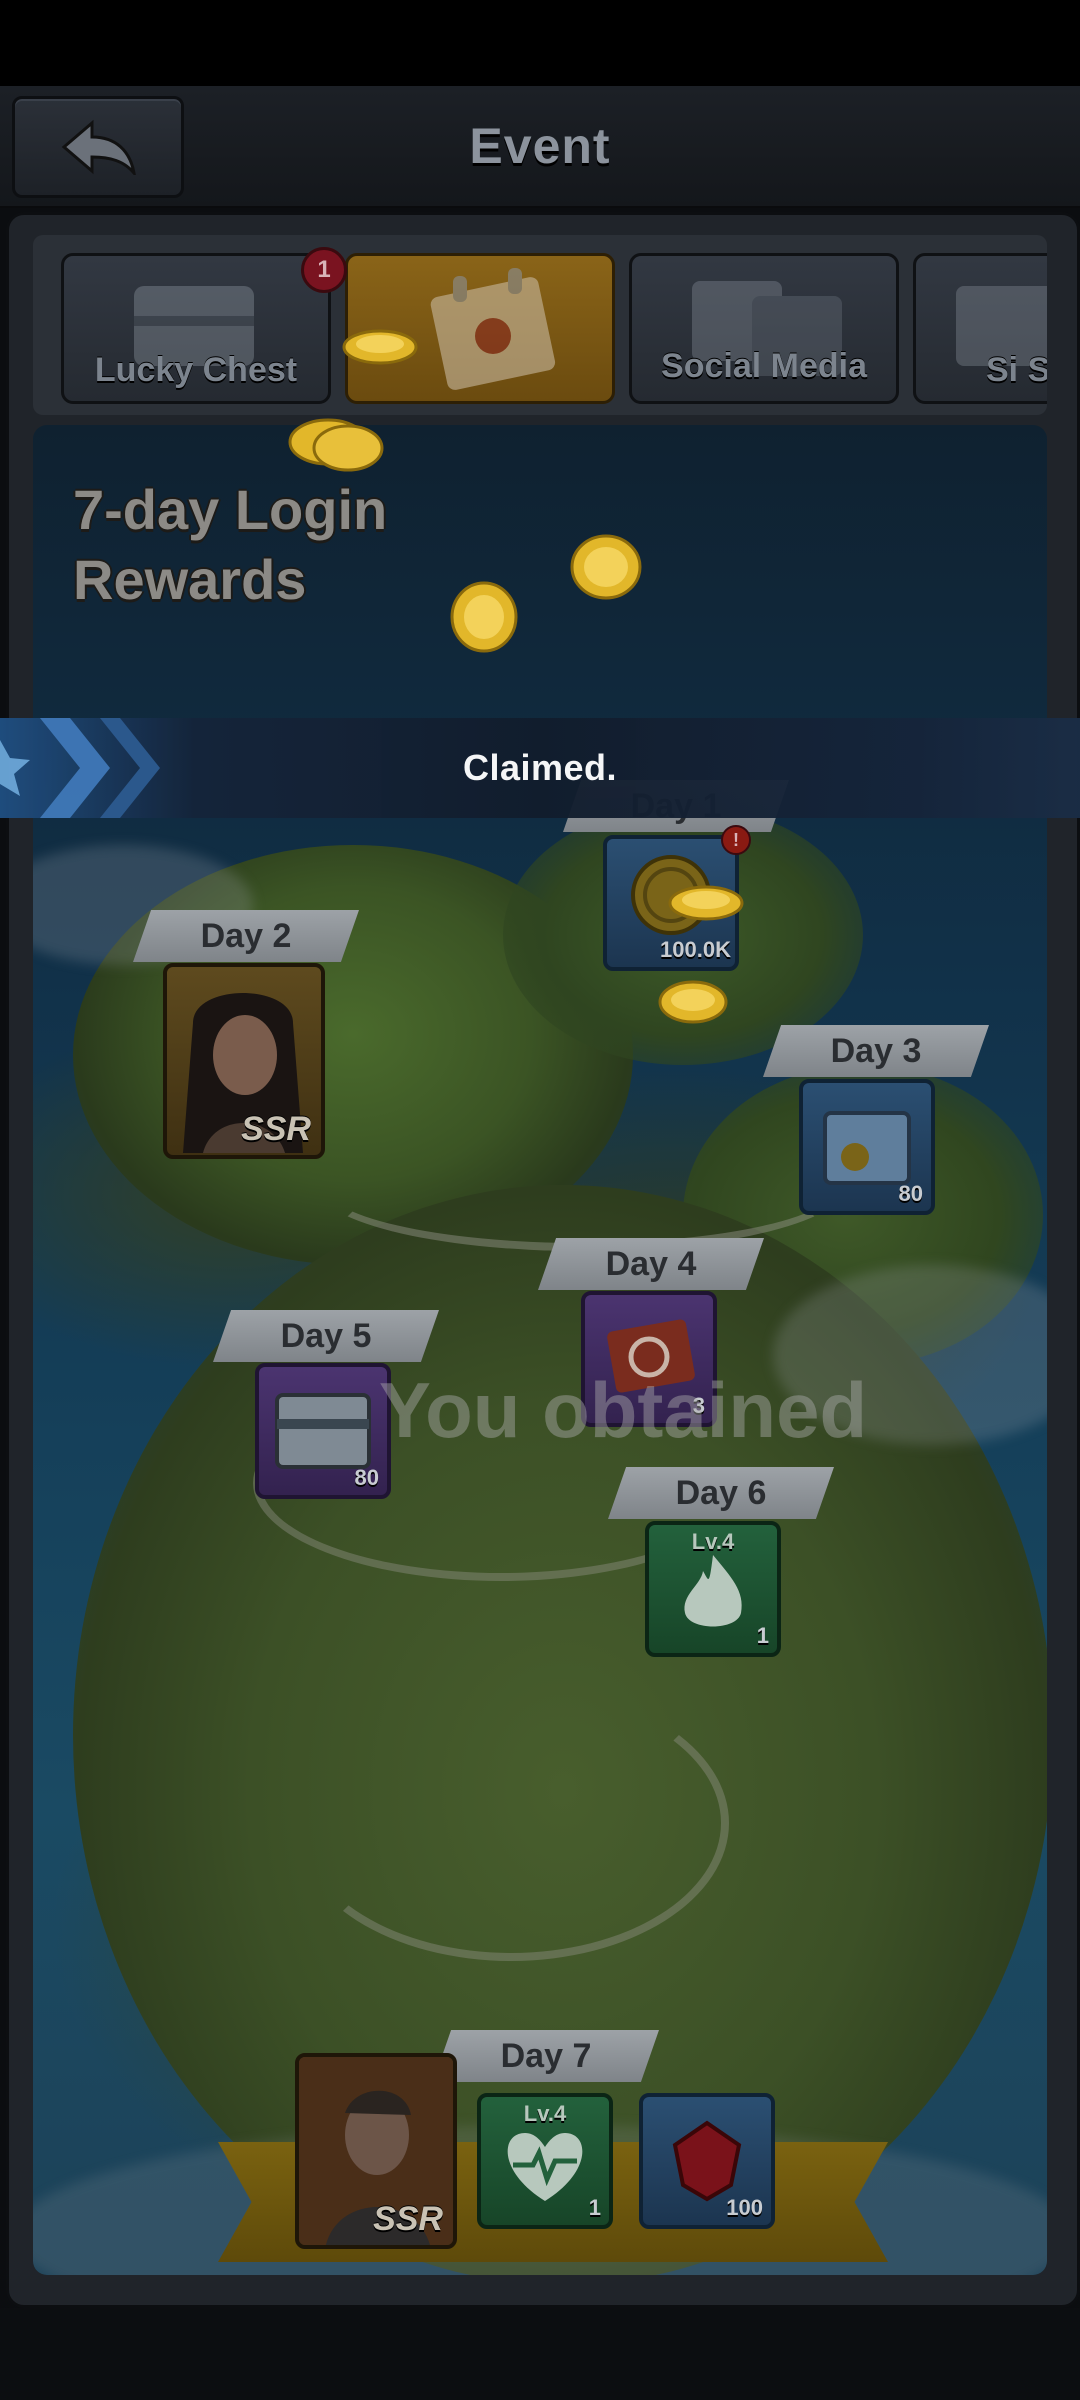 The width and height of the screenshot is (1080, 2400). Describe the element at coordinates (695, 949) in the screenshot. I see `day-1-qty: 100.0K` at that location.